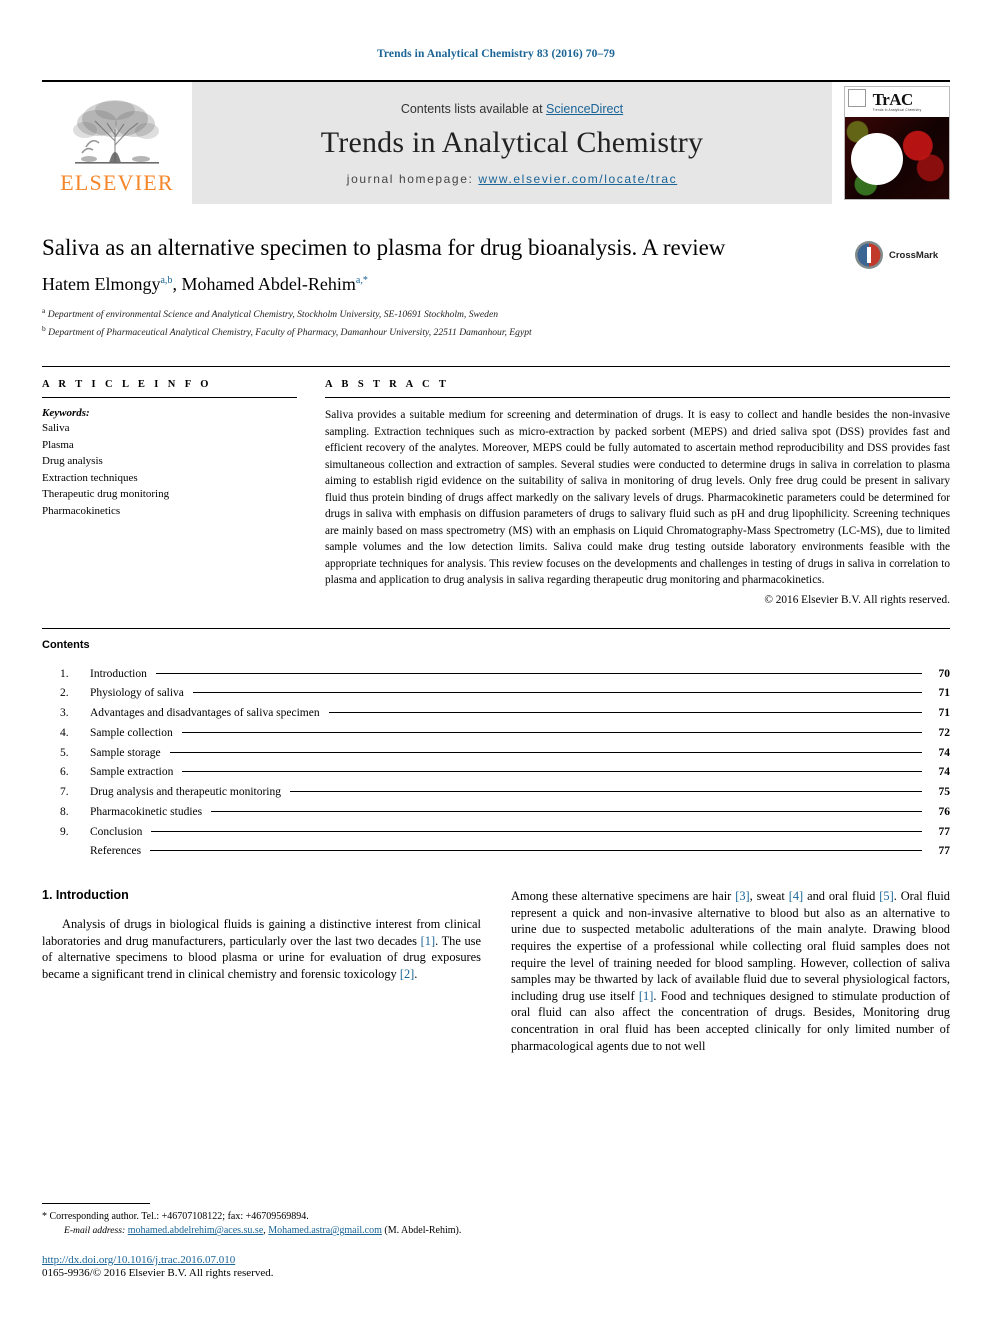 This screenshot has height=1323, width=992. Describe the element at coordinates (121, 675) in the screenshot. I see `toc-label: Introduction` at that location.